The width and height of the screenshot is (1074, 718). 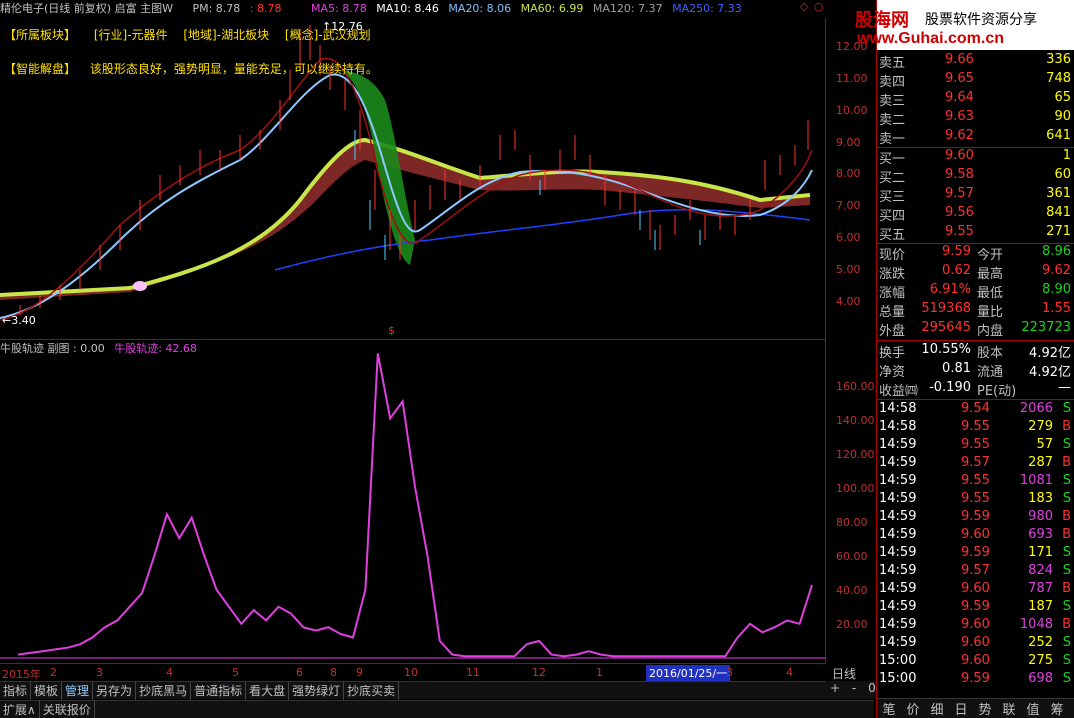 What do you see at coordinates (961, 708) in the screenshot?
I see `tab-day: 日` at bounding box center [961, 708].